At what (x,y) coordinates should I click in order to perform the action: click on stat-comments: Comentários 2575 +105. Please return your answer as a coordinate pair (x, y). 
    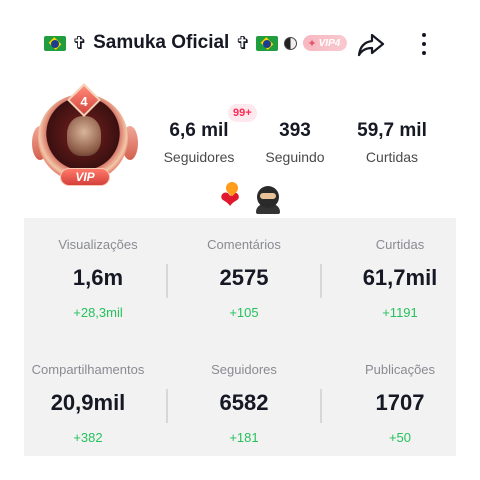
    Looking at the image, I should click on (244, 279).